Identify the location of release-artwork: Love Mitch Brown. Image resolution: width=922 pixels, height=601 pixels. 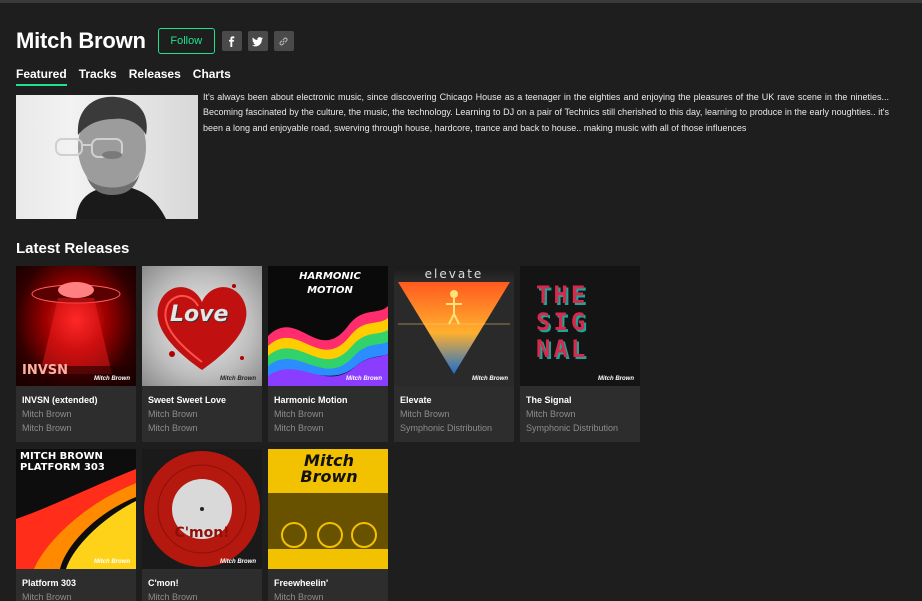
(202, 326).